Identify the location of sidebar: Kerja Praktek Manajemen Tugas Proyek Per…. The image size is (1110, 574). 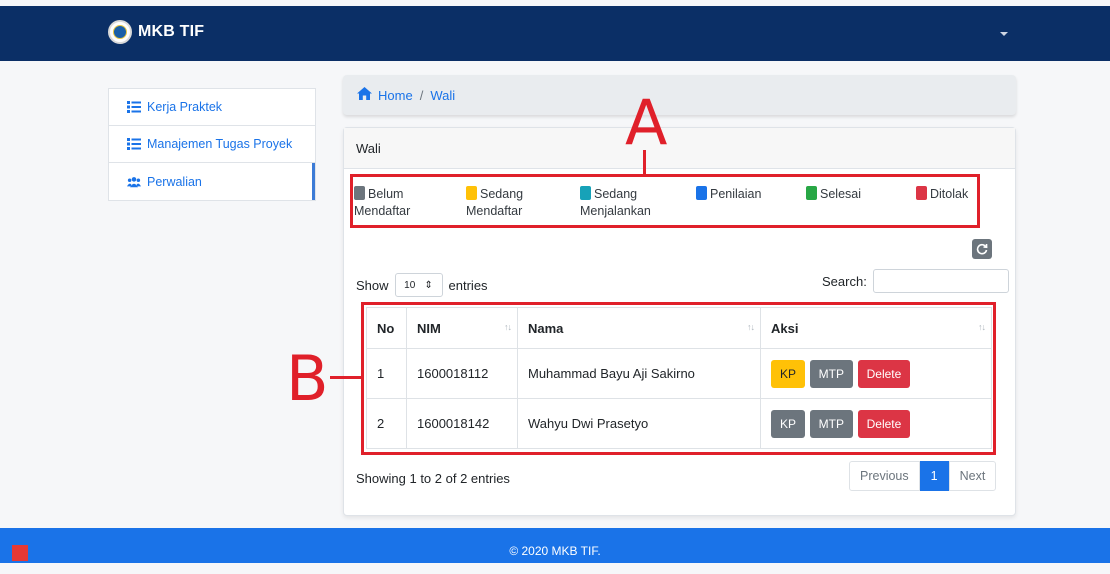
(212, 144).